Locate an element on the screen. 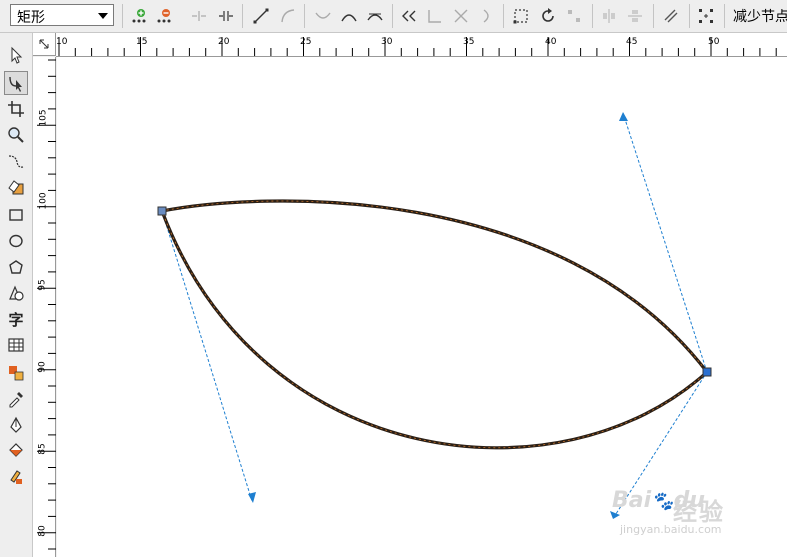  smart-fill-tool-icon is located at coordinates (16, 187).